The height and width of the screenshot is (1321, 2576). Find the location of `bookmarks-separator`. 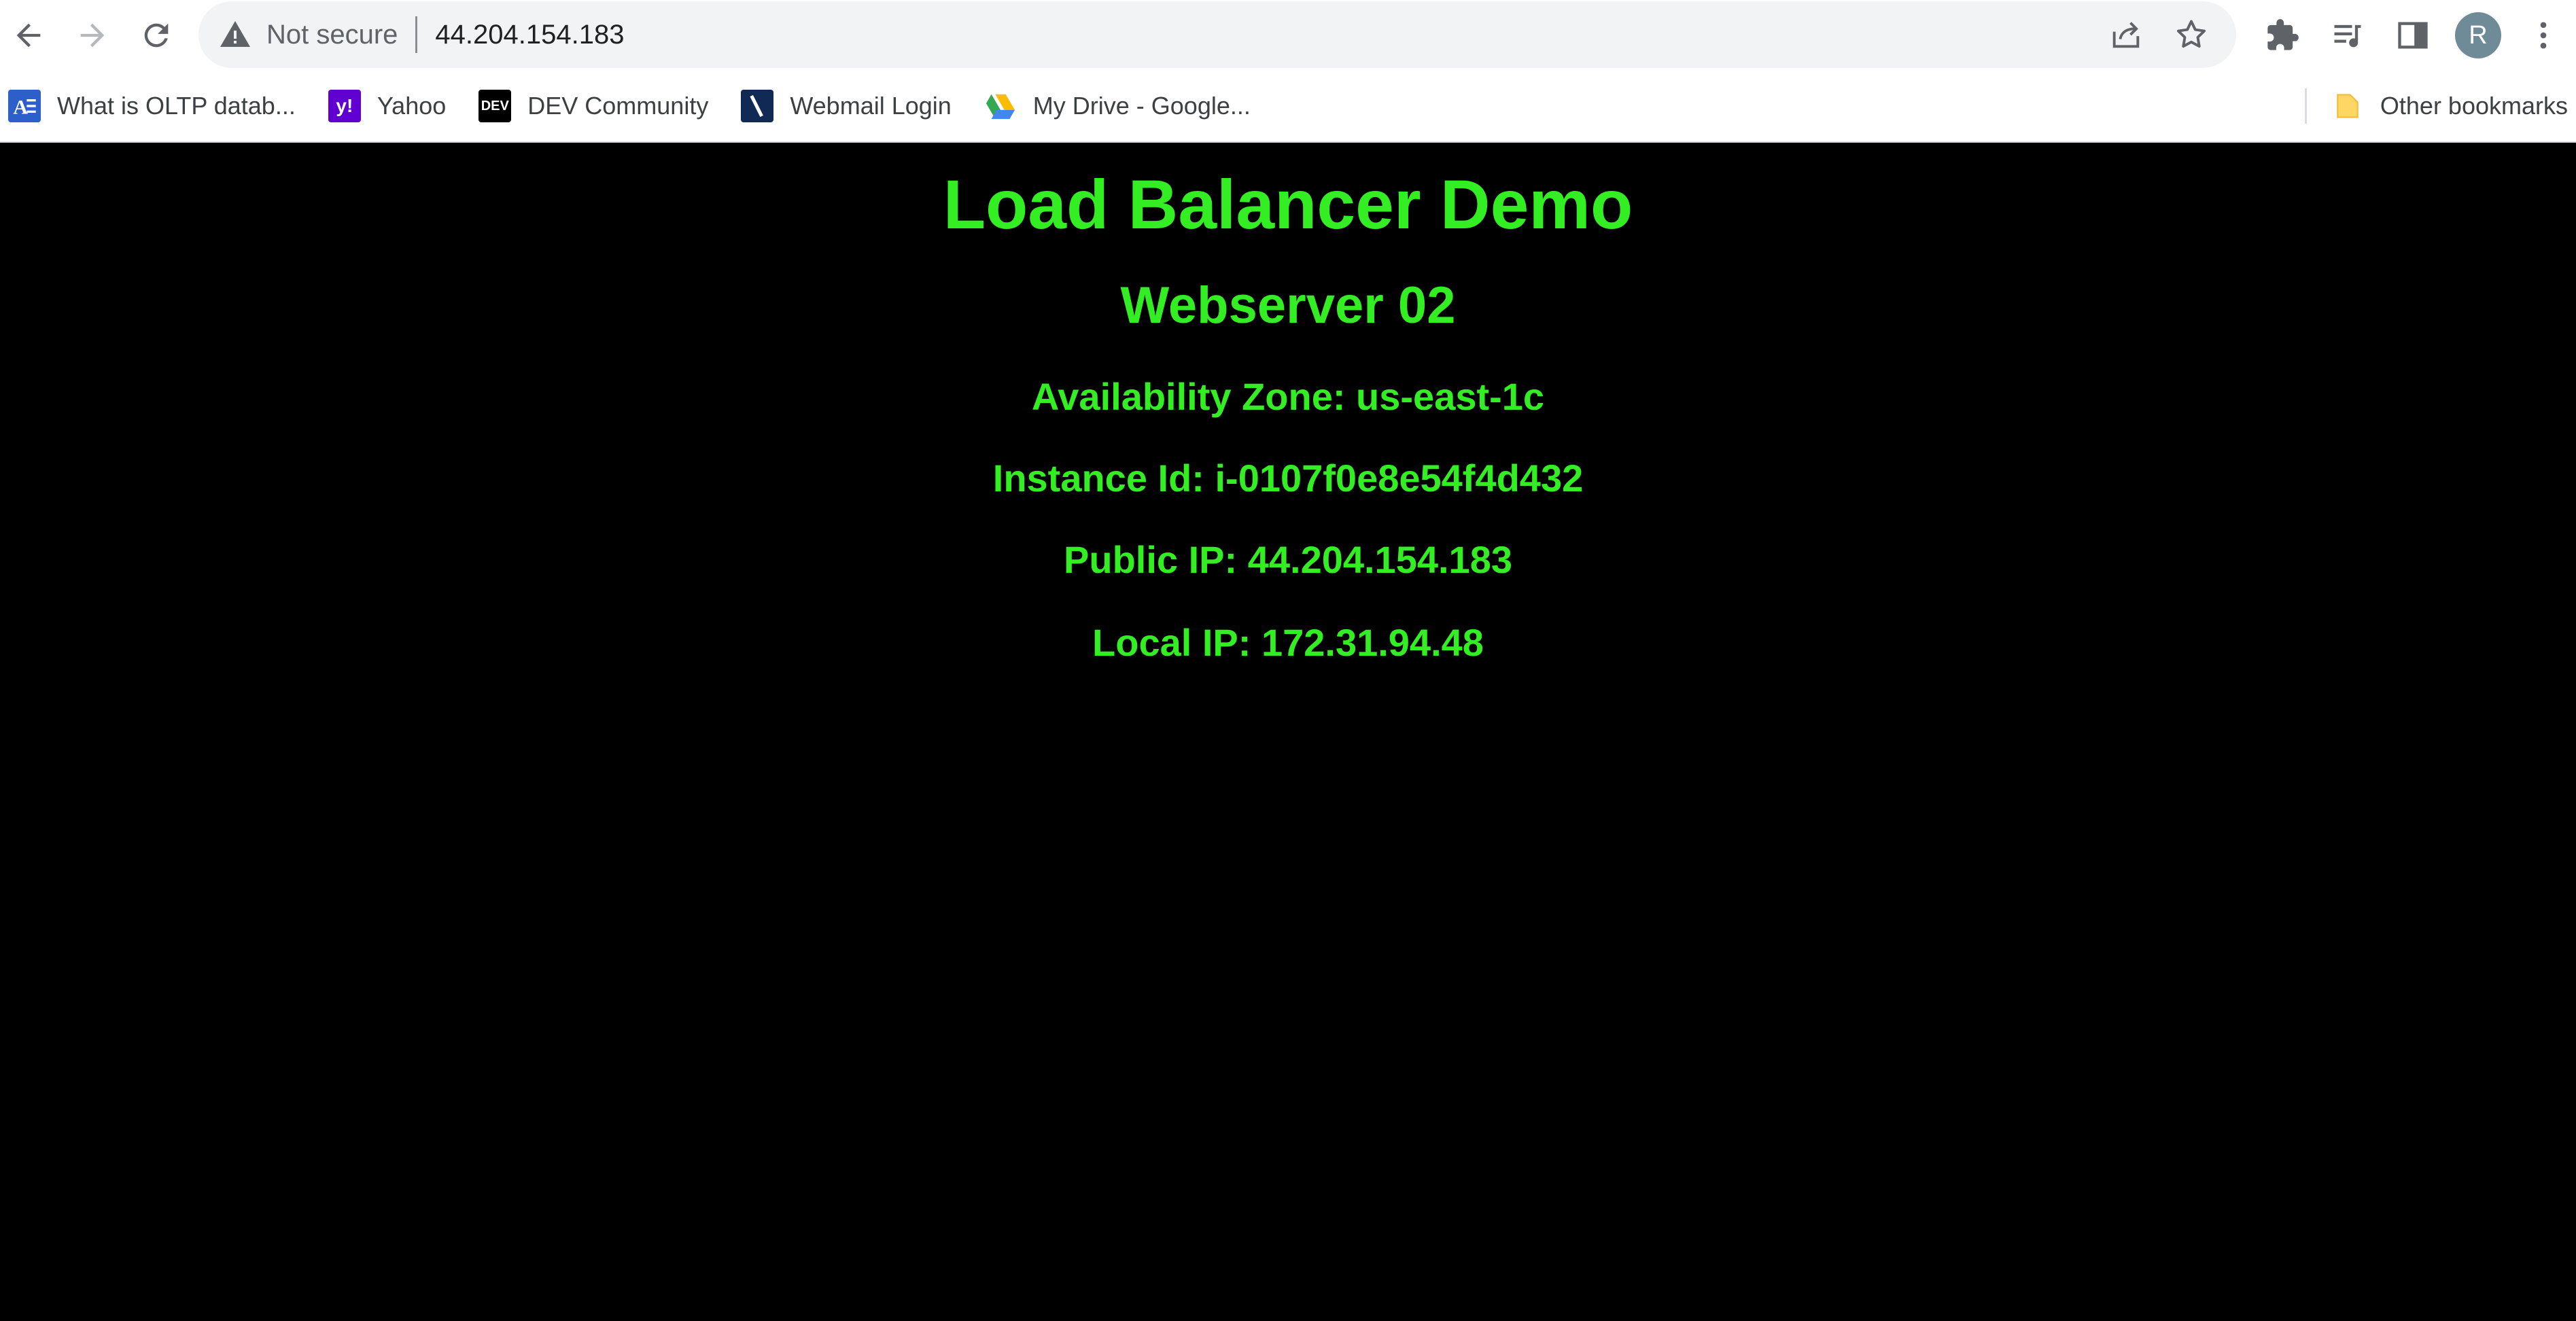

bookmarks-separator is located at coordinates (2305, 106).